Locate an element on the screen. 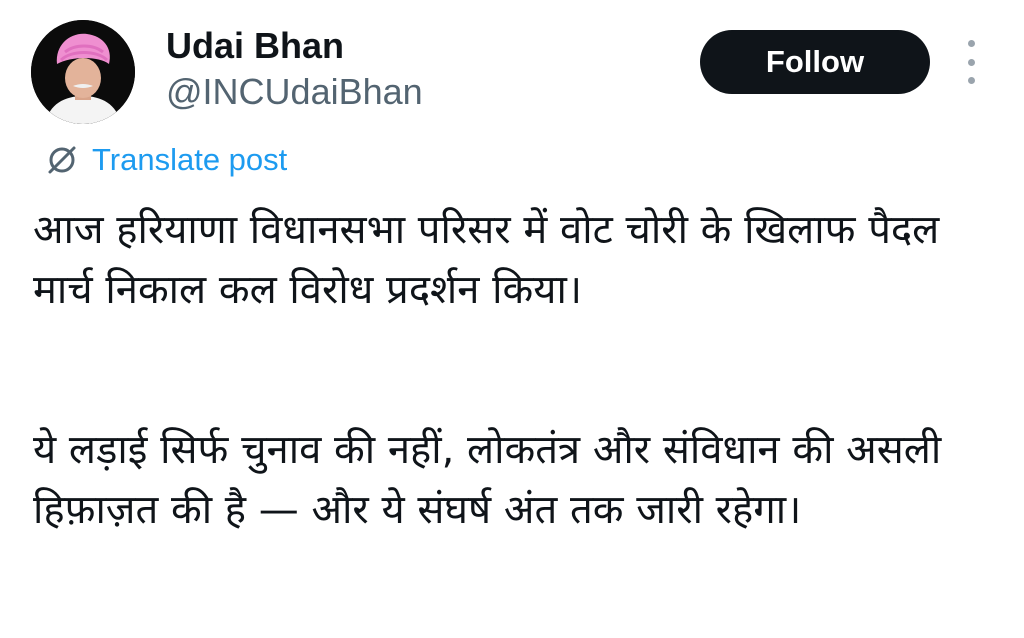 The image size is (1024, 638). profile-photo is located at coordinates (83, 72).